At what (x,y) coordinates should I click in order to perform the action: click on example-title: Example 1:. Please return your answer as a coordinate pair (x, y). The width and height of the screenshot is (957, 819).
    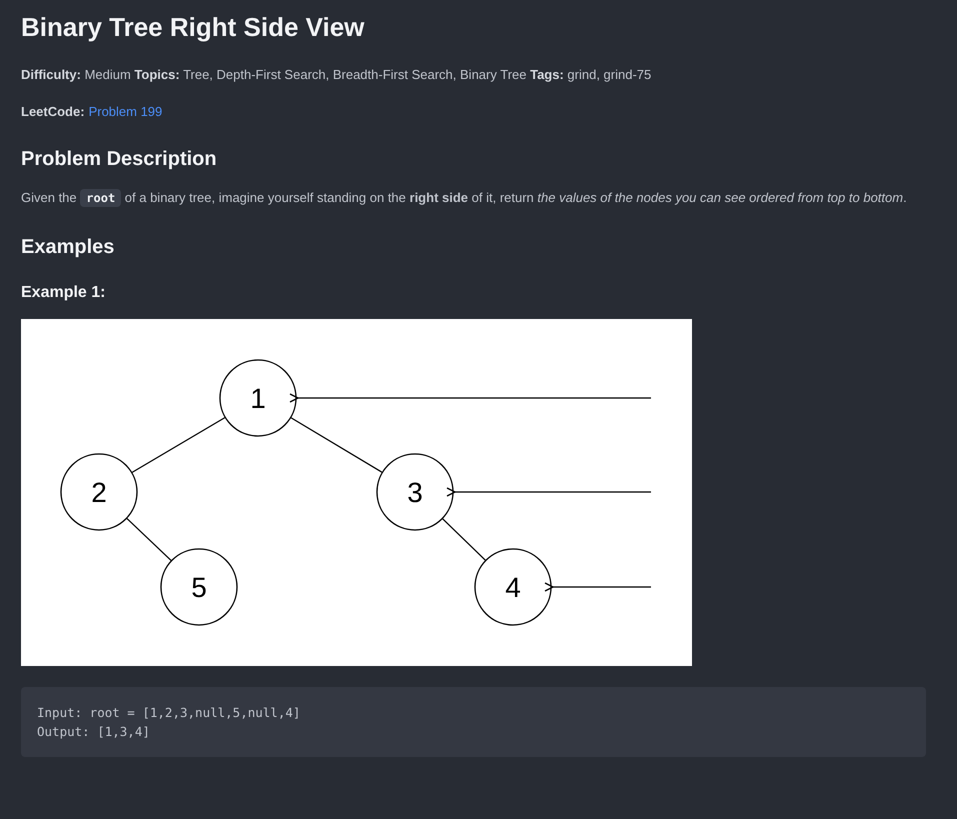
    Looking at the image, I should click on (63, 293).